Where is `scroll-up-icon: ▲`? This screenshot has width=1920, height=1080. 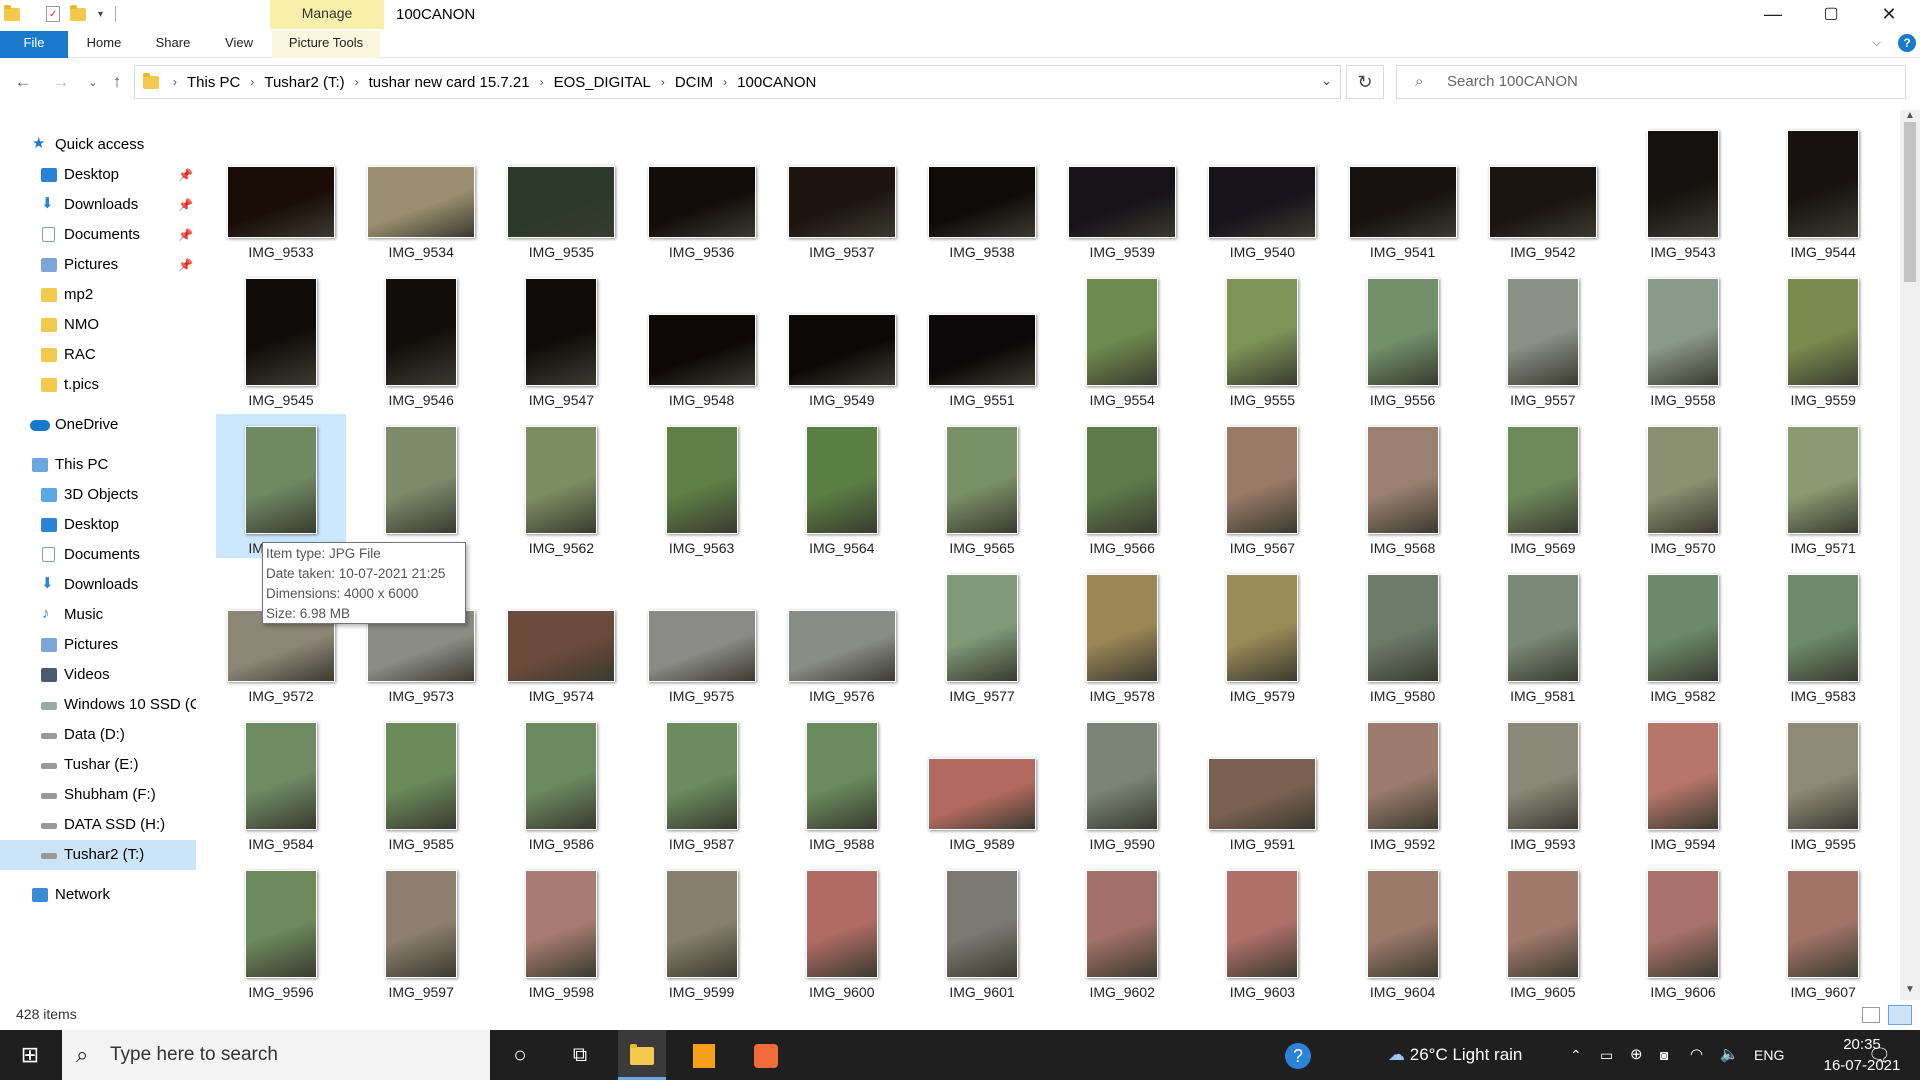
scroll-up-icon: ▲ is located at coordinates (1910, 115).